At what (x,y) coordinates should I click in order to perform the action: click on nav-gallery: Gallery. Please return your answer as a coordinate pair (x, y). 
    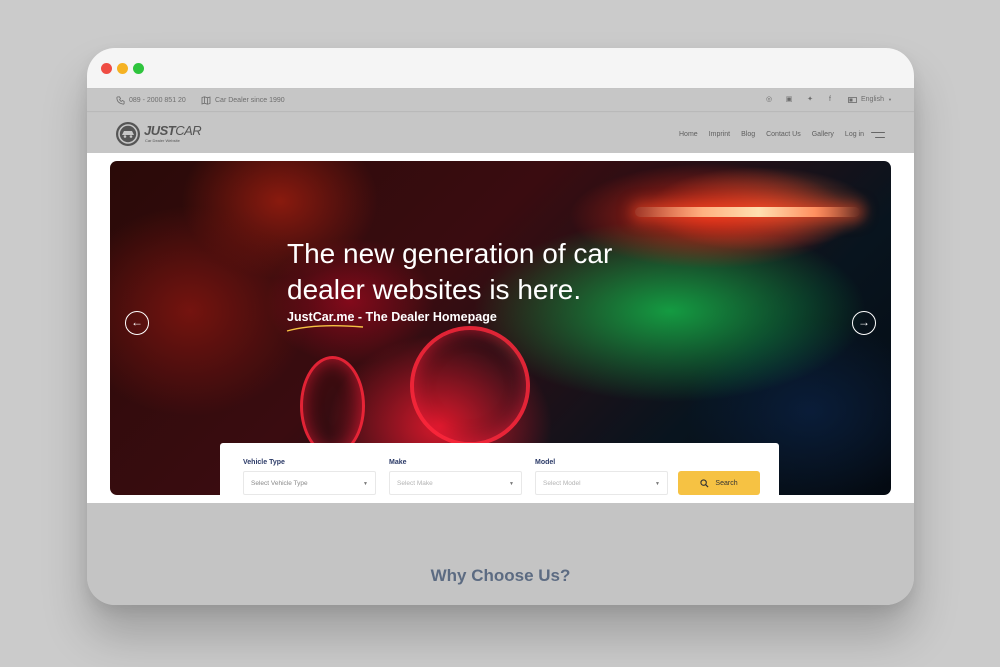
    Looking at the image, I should click on (823, 134).